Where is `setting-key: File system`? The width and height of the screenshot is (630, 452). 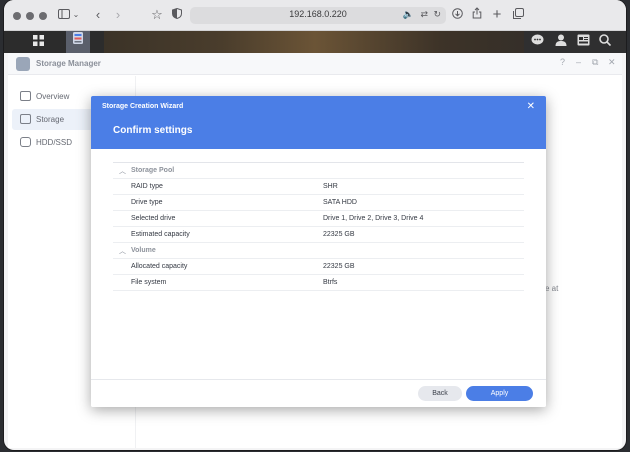 setting-key: File system is located at coordinates (149, 282).